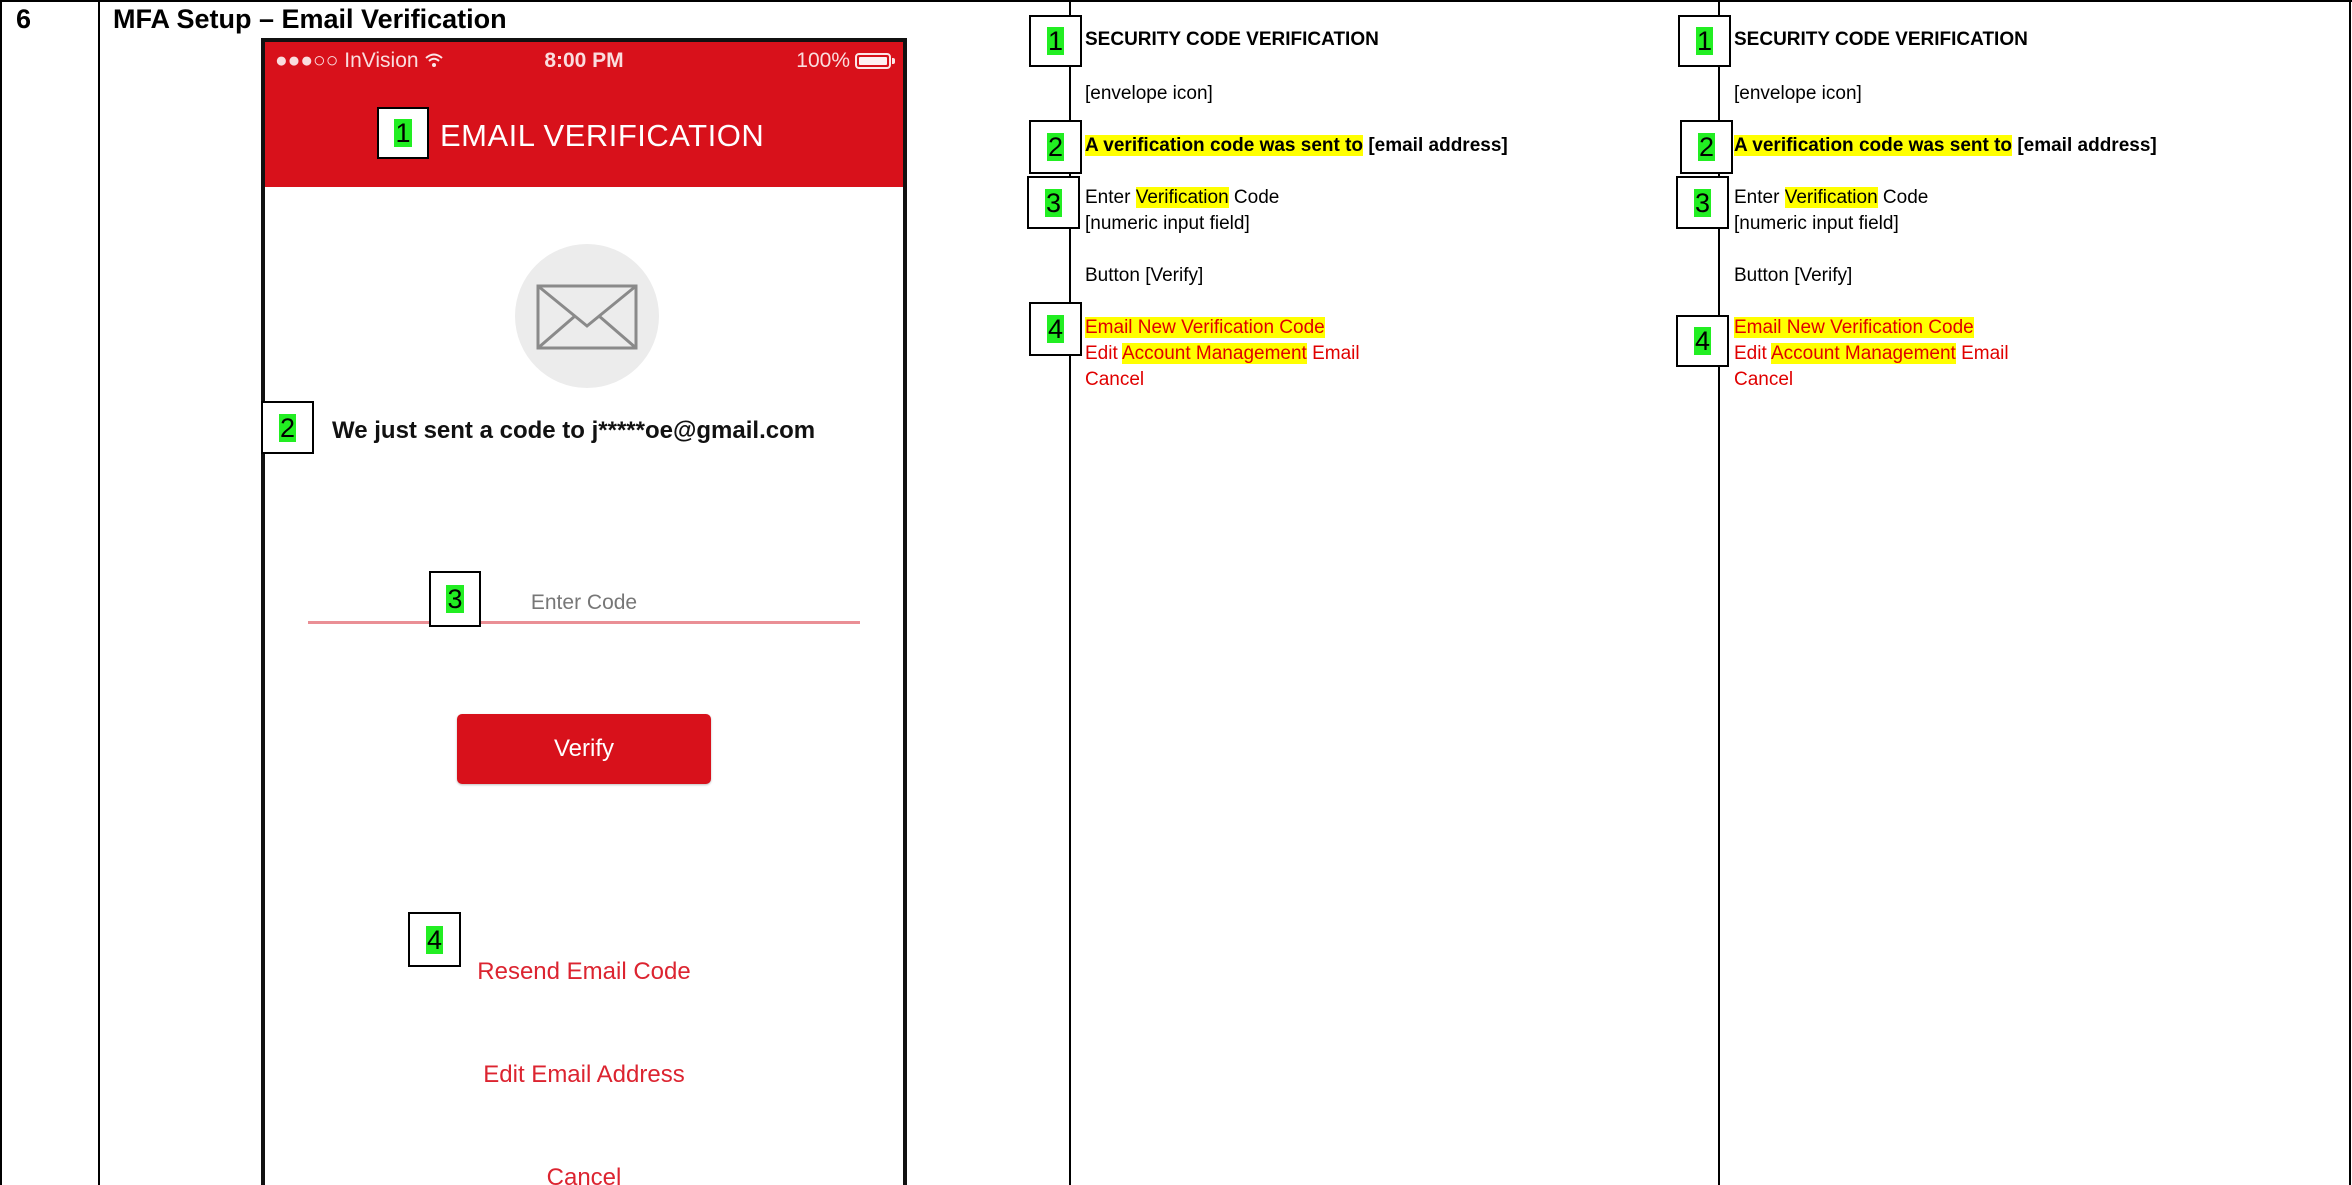 This screenshot has height=1185, width=2352. I want to click on envelope-icon, so click(587, 316).